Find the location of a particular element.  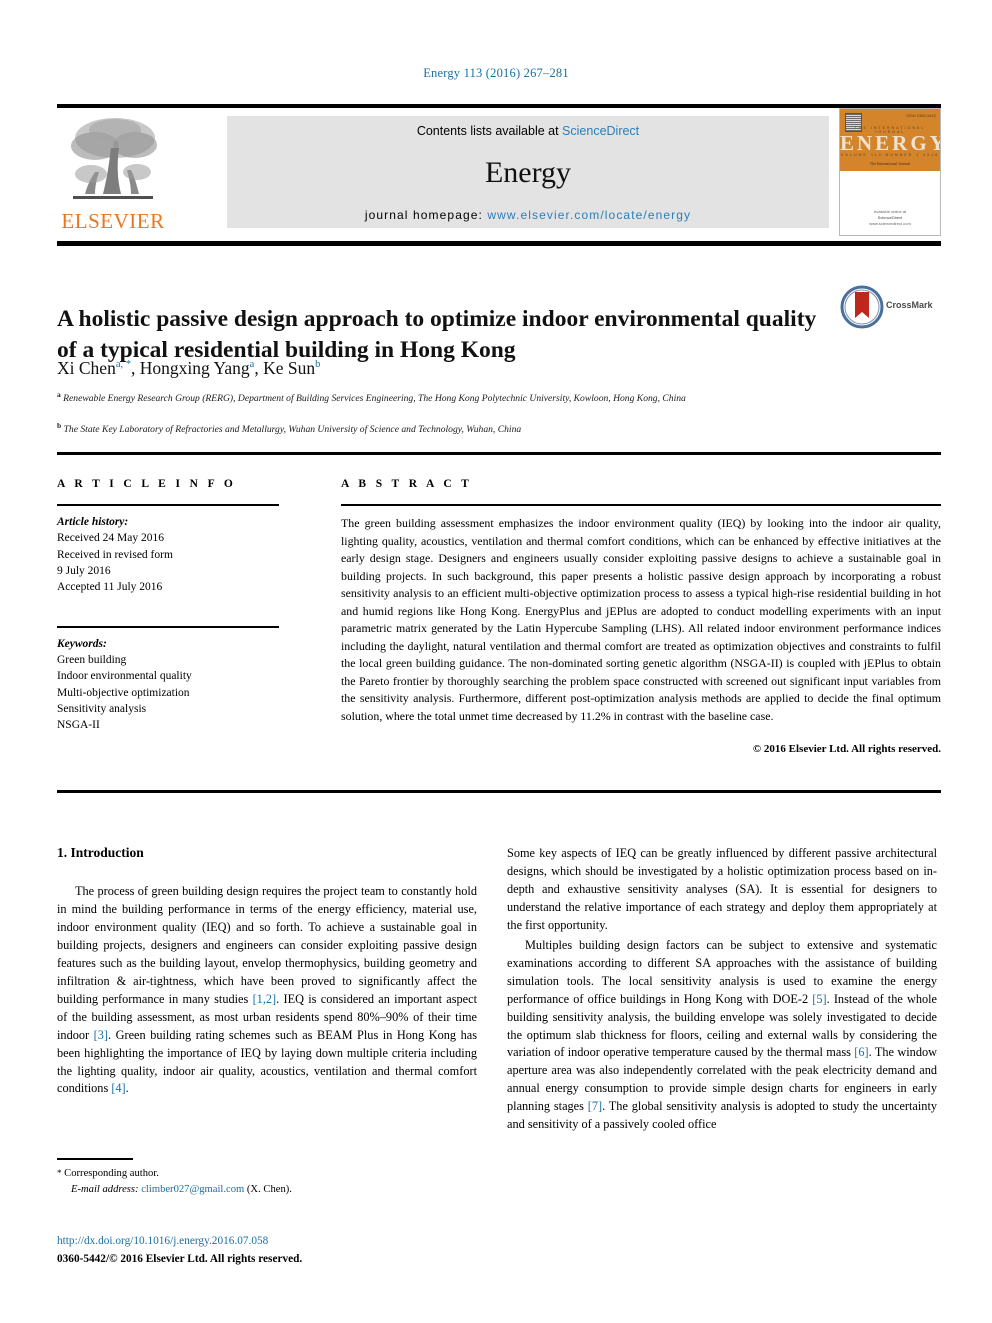

citation-ref-1-2: [1,2] is located at coordinates (265, 999).